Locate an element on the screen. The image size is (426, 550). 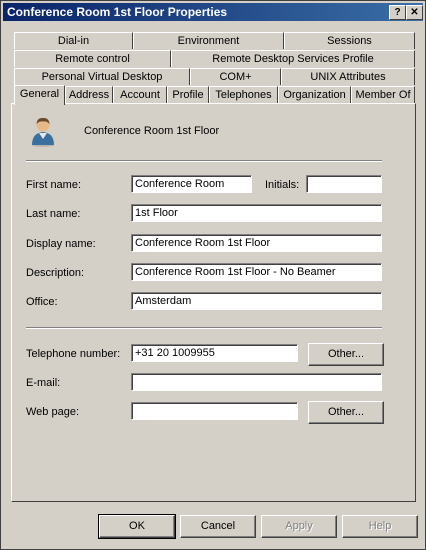
cancel-button: Cancel is located at coordinates (218, 526).